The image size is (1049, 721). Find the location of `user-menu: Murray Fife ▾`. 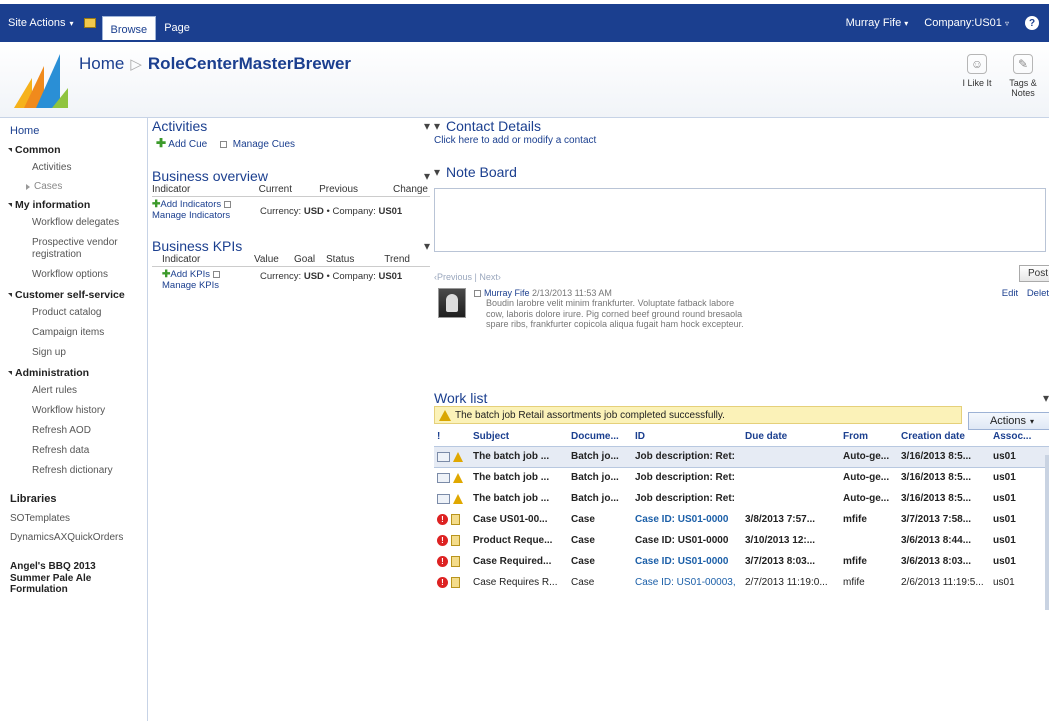

user-menu: Murray Fife ▾ is located at coordinates (877, 23).